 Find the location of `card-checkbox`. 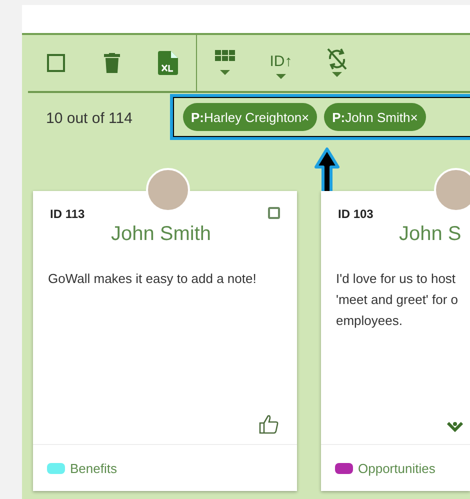

card-checkbox is located at coordinates (274, 213).